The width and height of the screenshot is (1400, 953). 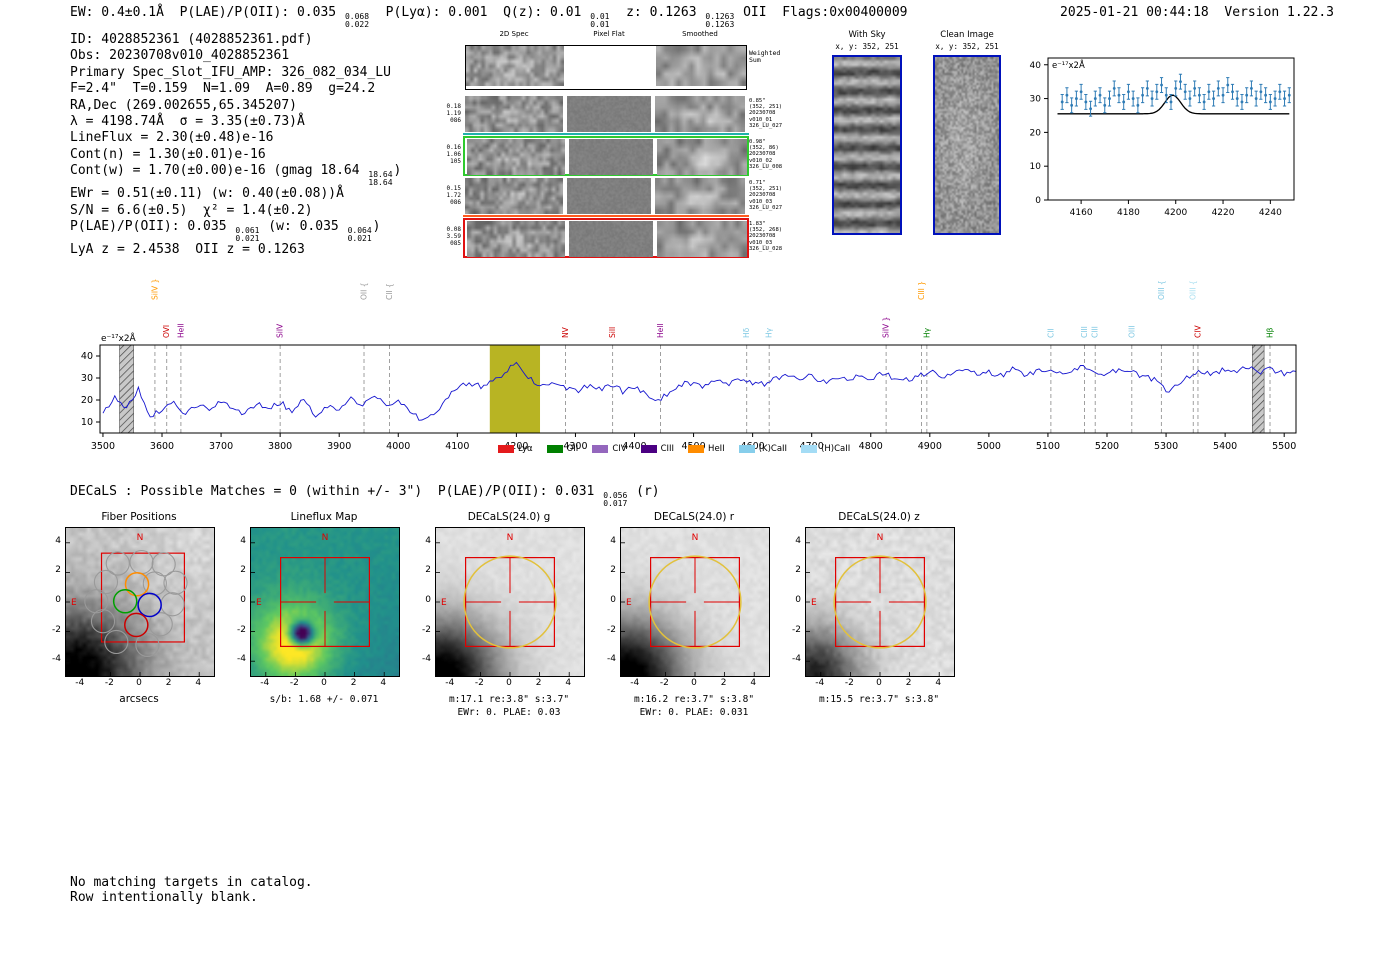 What do you see at coordinates (453, 236) in the screenshot?
I see `fiber-weight-value: 3.59` at bounding box center [453, 236].